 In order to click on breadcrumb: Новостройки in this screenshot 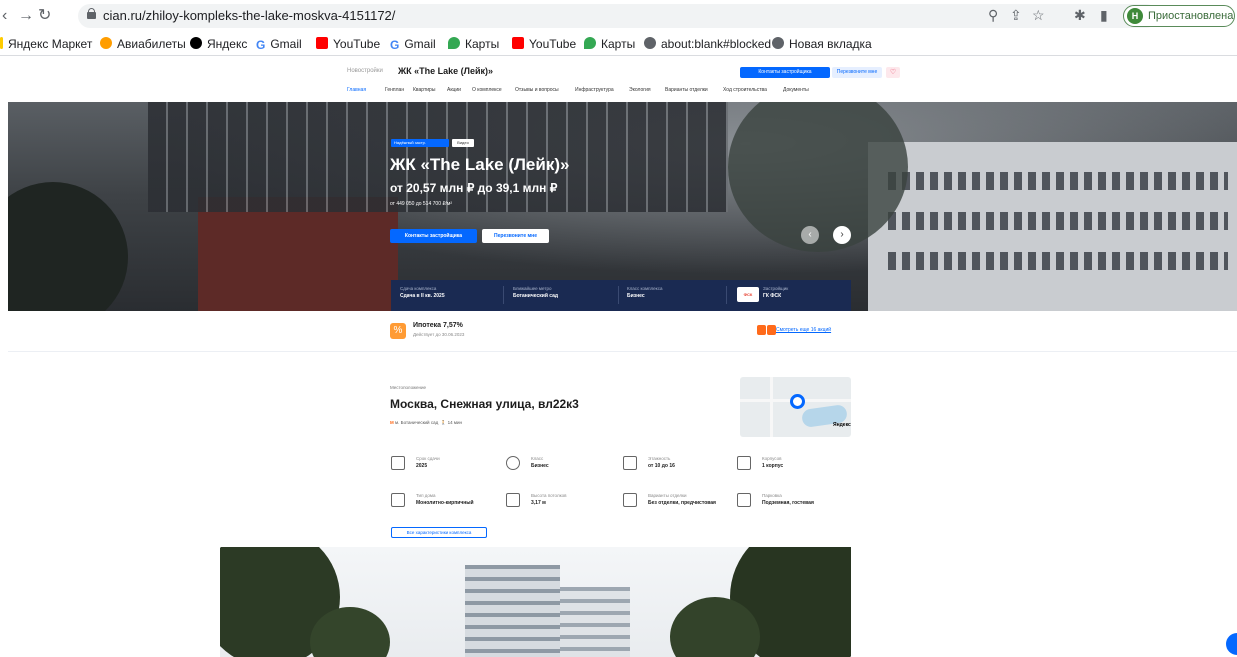, I will do `click(365, 71)`.